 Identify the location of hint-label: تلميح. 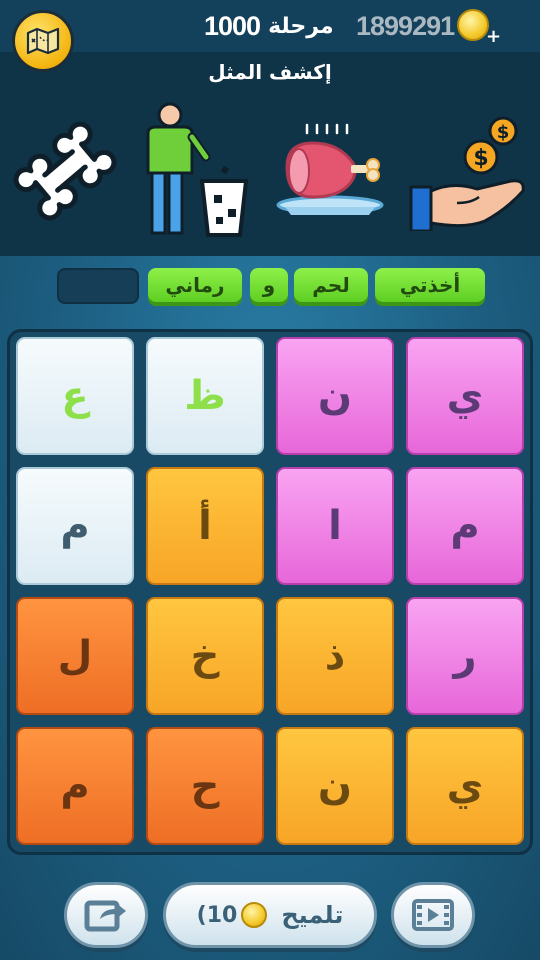
(312, 915).